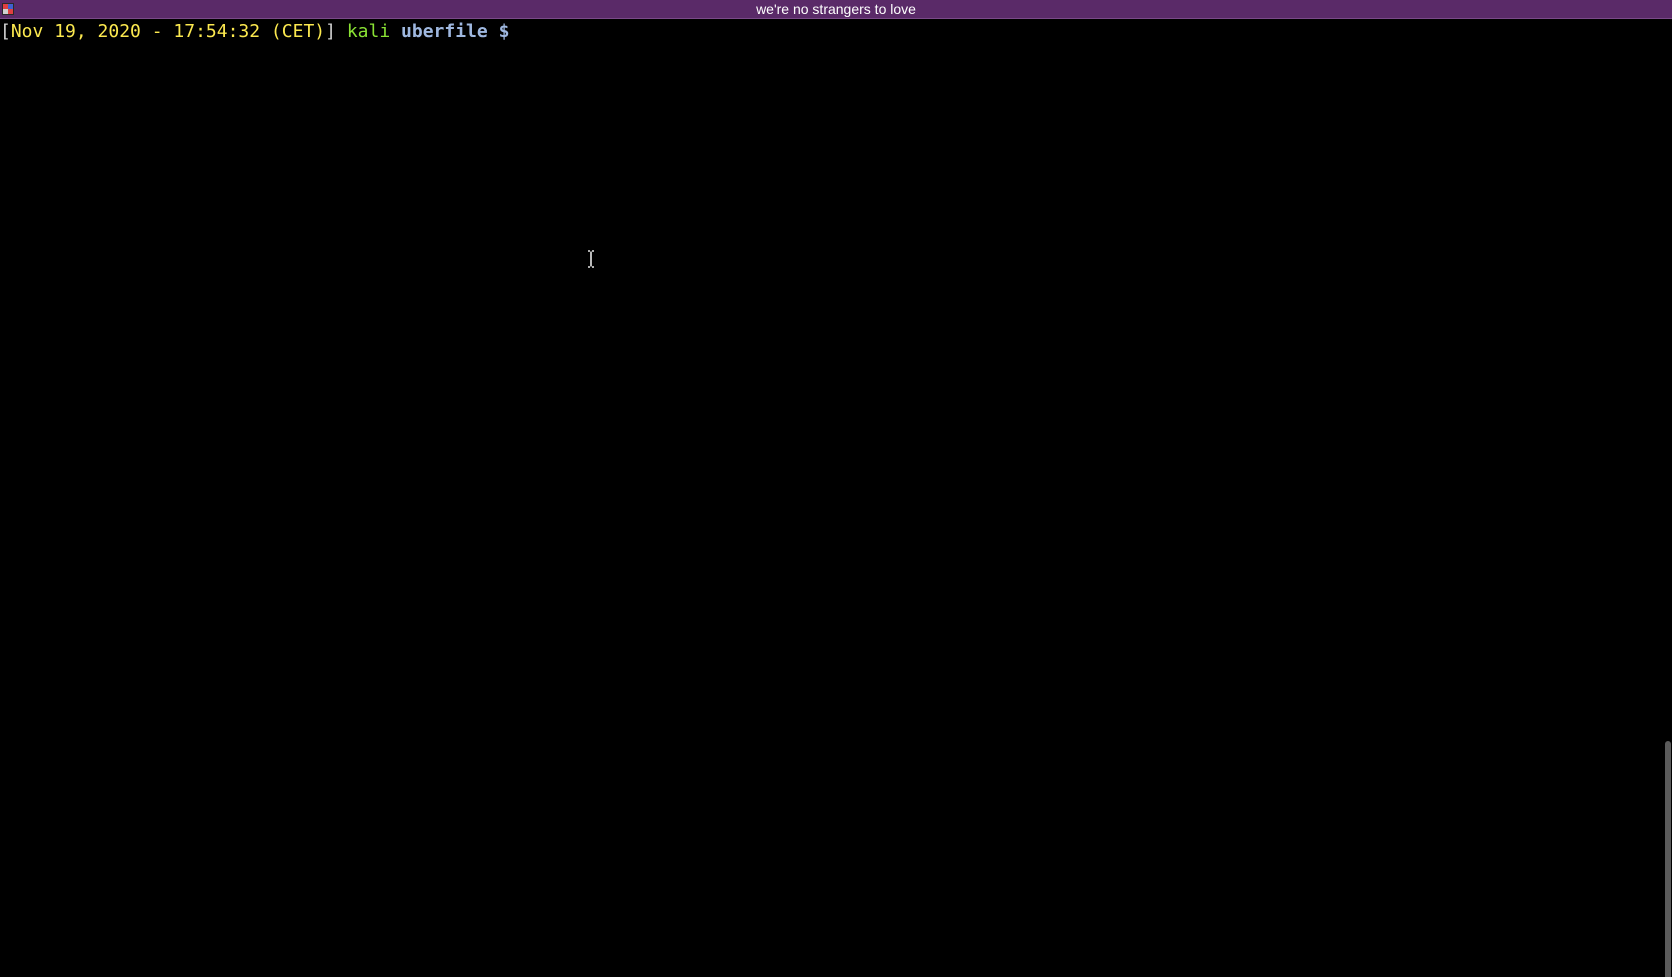  Describe the element at coordinates (5, 31) in the screenshot. I see `prompt-open-bracket: [` at that location.